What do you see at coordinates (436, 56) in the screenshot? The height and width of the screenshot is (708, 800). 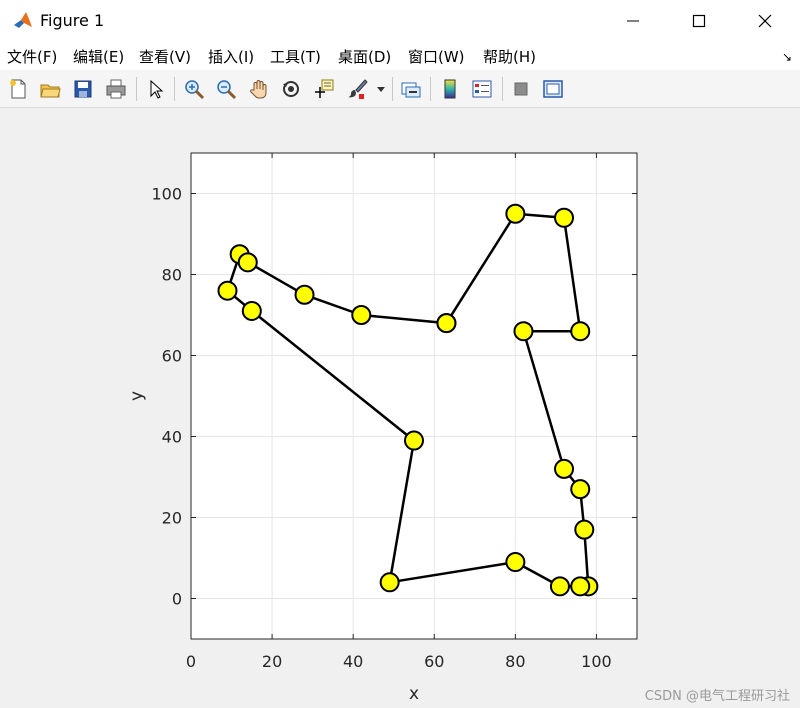 I see `menu-window: 窗口(W)` at bounding box center [436, 56].